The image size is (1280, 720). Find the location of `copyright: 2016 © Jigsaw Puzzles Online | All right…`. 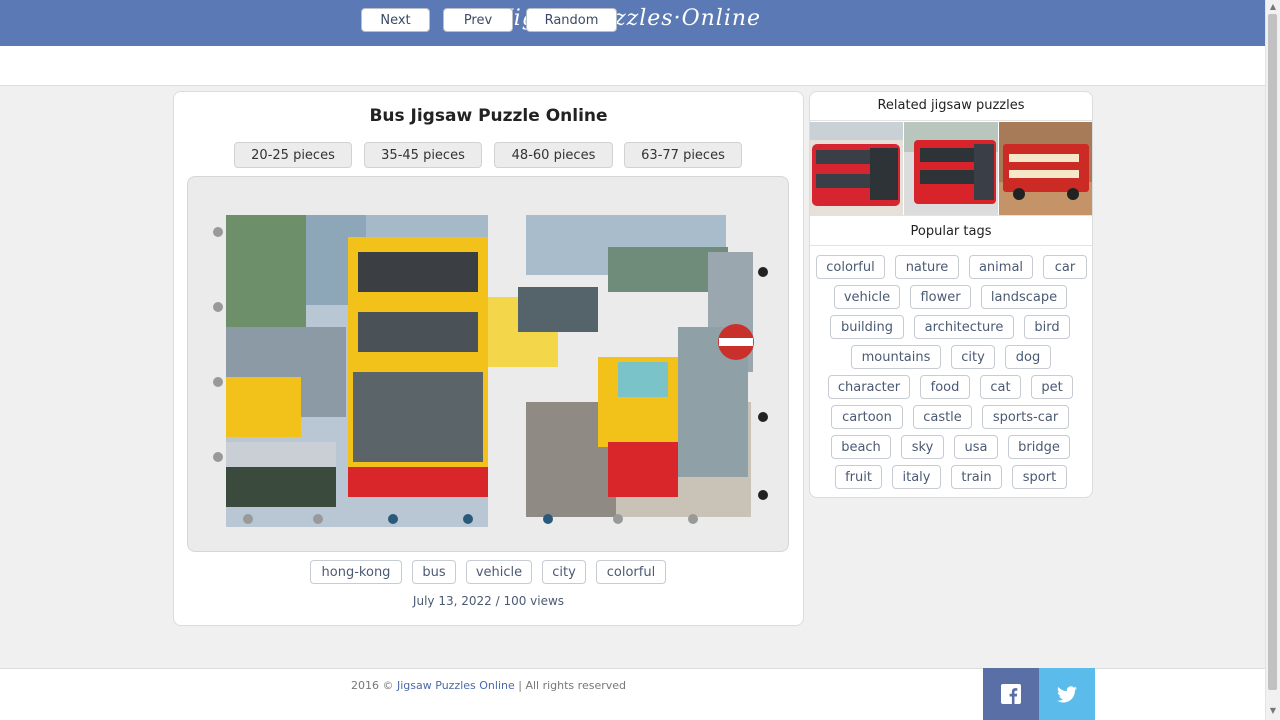

copyright: 2016 © Jigsaw Puzzles Online | All right… is located at coordinates (488, 685).